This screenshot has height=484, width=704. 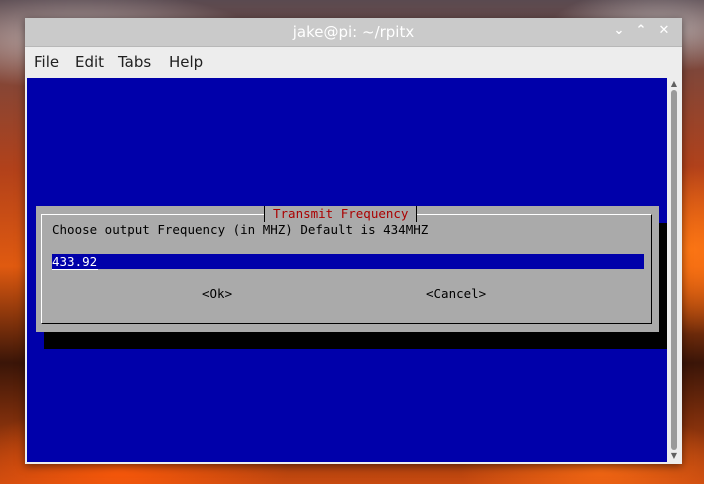 I want to click on menu-file: File, so click(x=46, y=62).